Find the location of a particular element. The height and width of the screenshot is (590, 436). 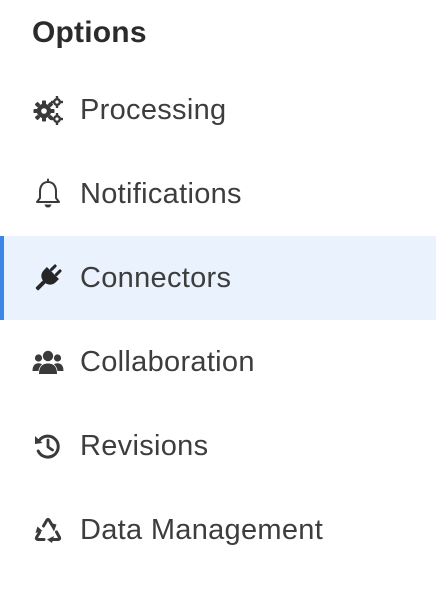

menu-item-revisions: Revisions is located at coordinates (218, 446).